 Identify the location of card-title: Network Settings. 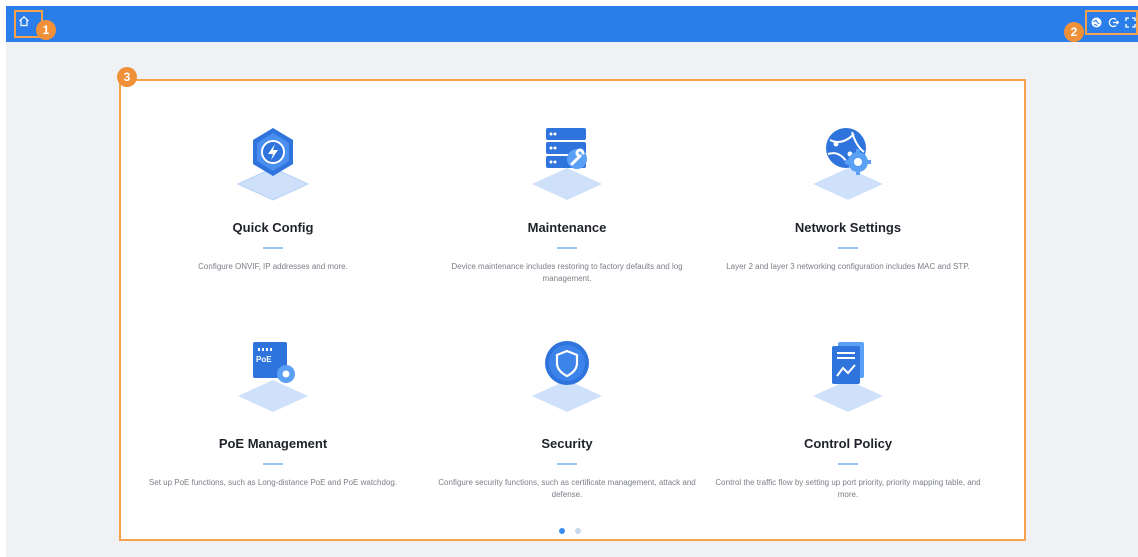
(848, 227).